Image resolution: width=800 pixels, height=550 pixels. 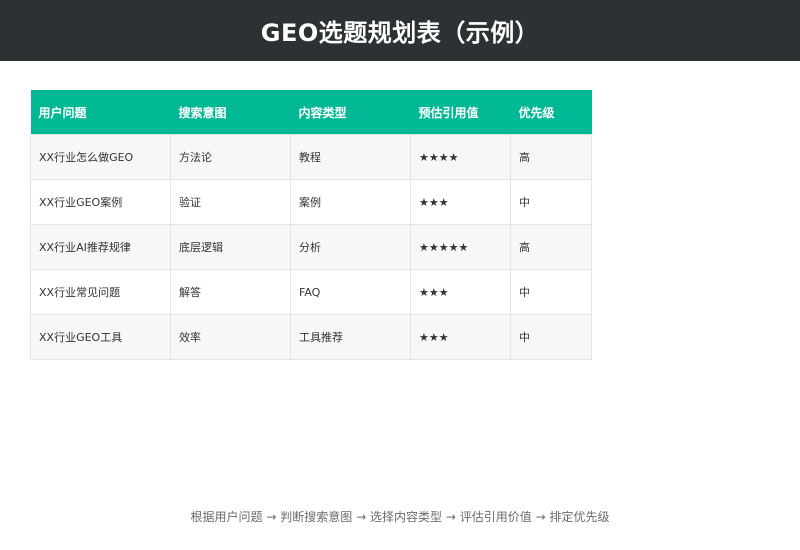 I want to click on table-row: XX行业AI推荐规律 底层逻辑 分析 ★★★★★ 高, so click(x=311, y=247).